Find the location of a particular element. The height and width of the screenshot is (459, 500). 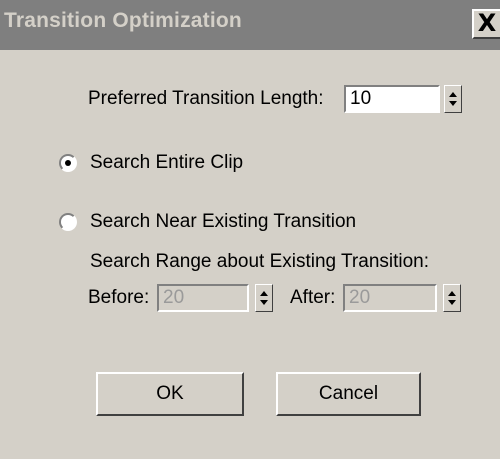

close-icon: X is located at coordinates (487, 23).